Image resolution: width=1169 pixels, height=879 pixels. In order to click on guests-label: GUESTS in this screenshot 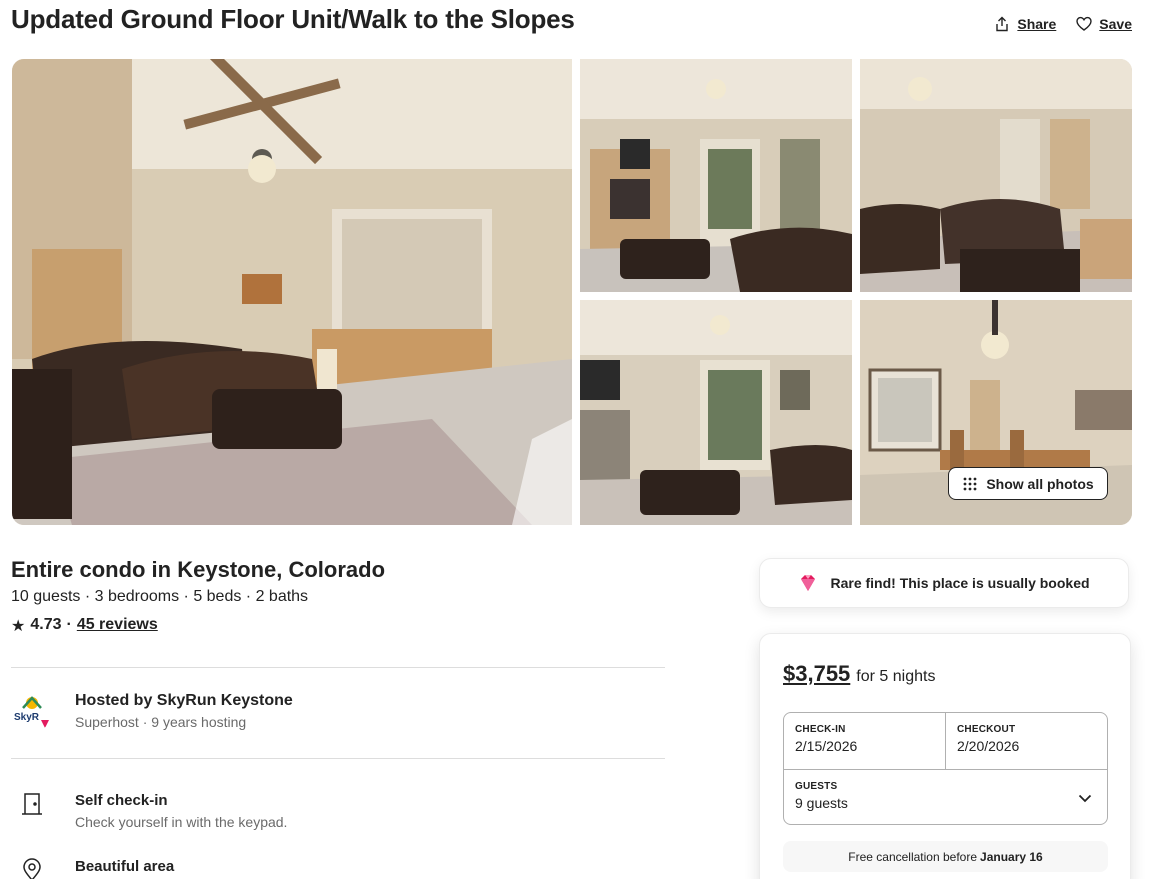, I will do `click(816, 786)`.